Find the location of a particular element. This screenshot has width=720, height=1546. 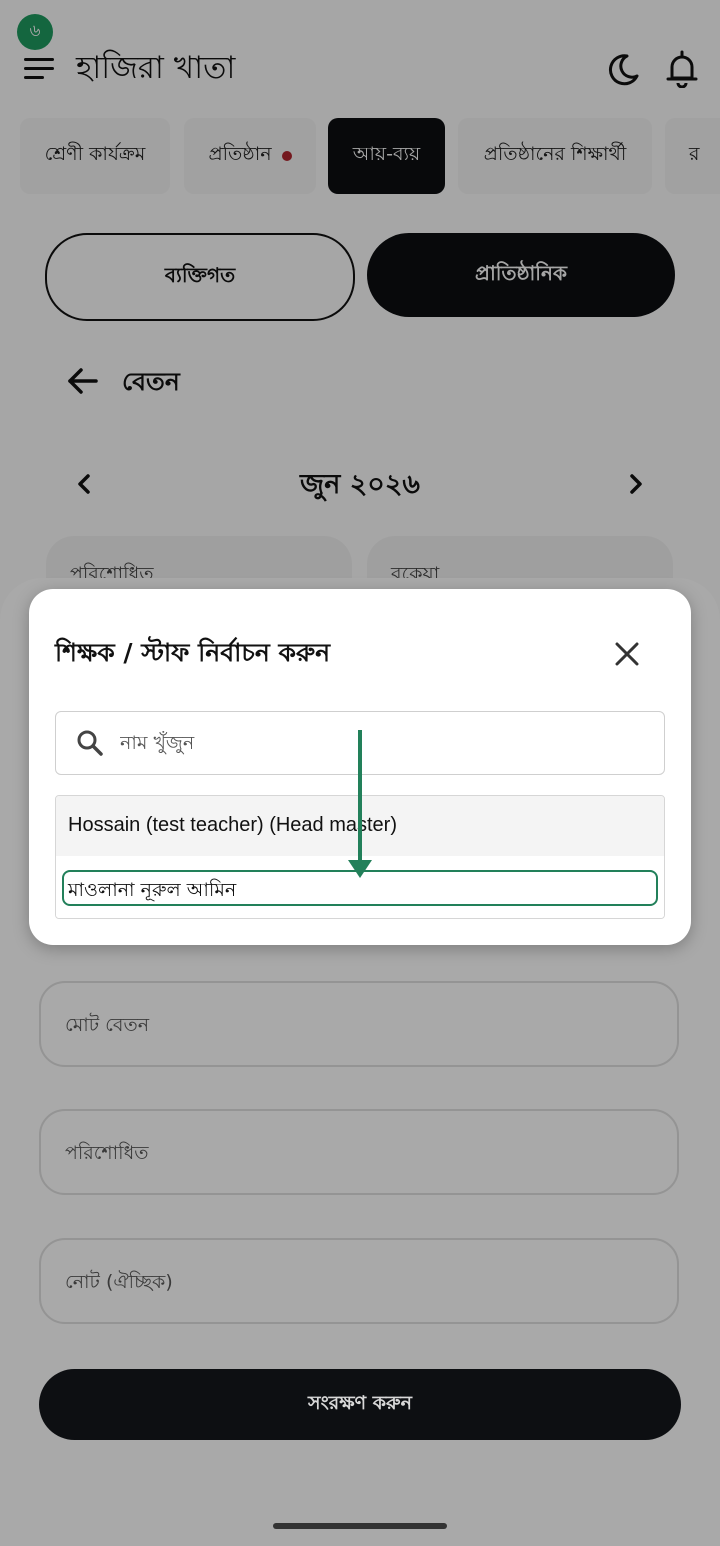

home-indicator is located at coordinates (360, 1526).